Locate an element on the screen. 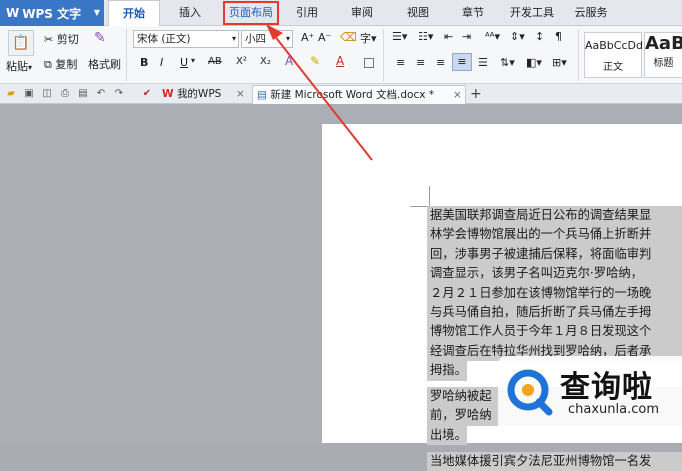 Image resolution: width=682 pixels, height=471 pixels. arrow-shaft is located at coordinates (321, 95).